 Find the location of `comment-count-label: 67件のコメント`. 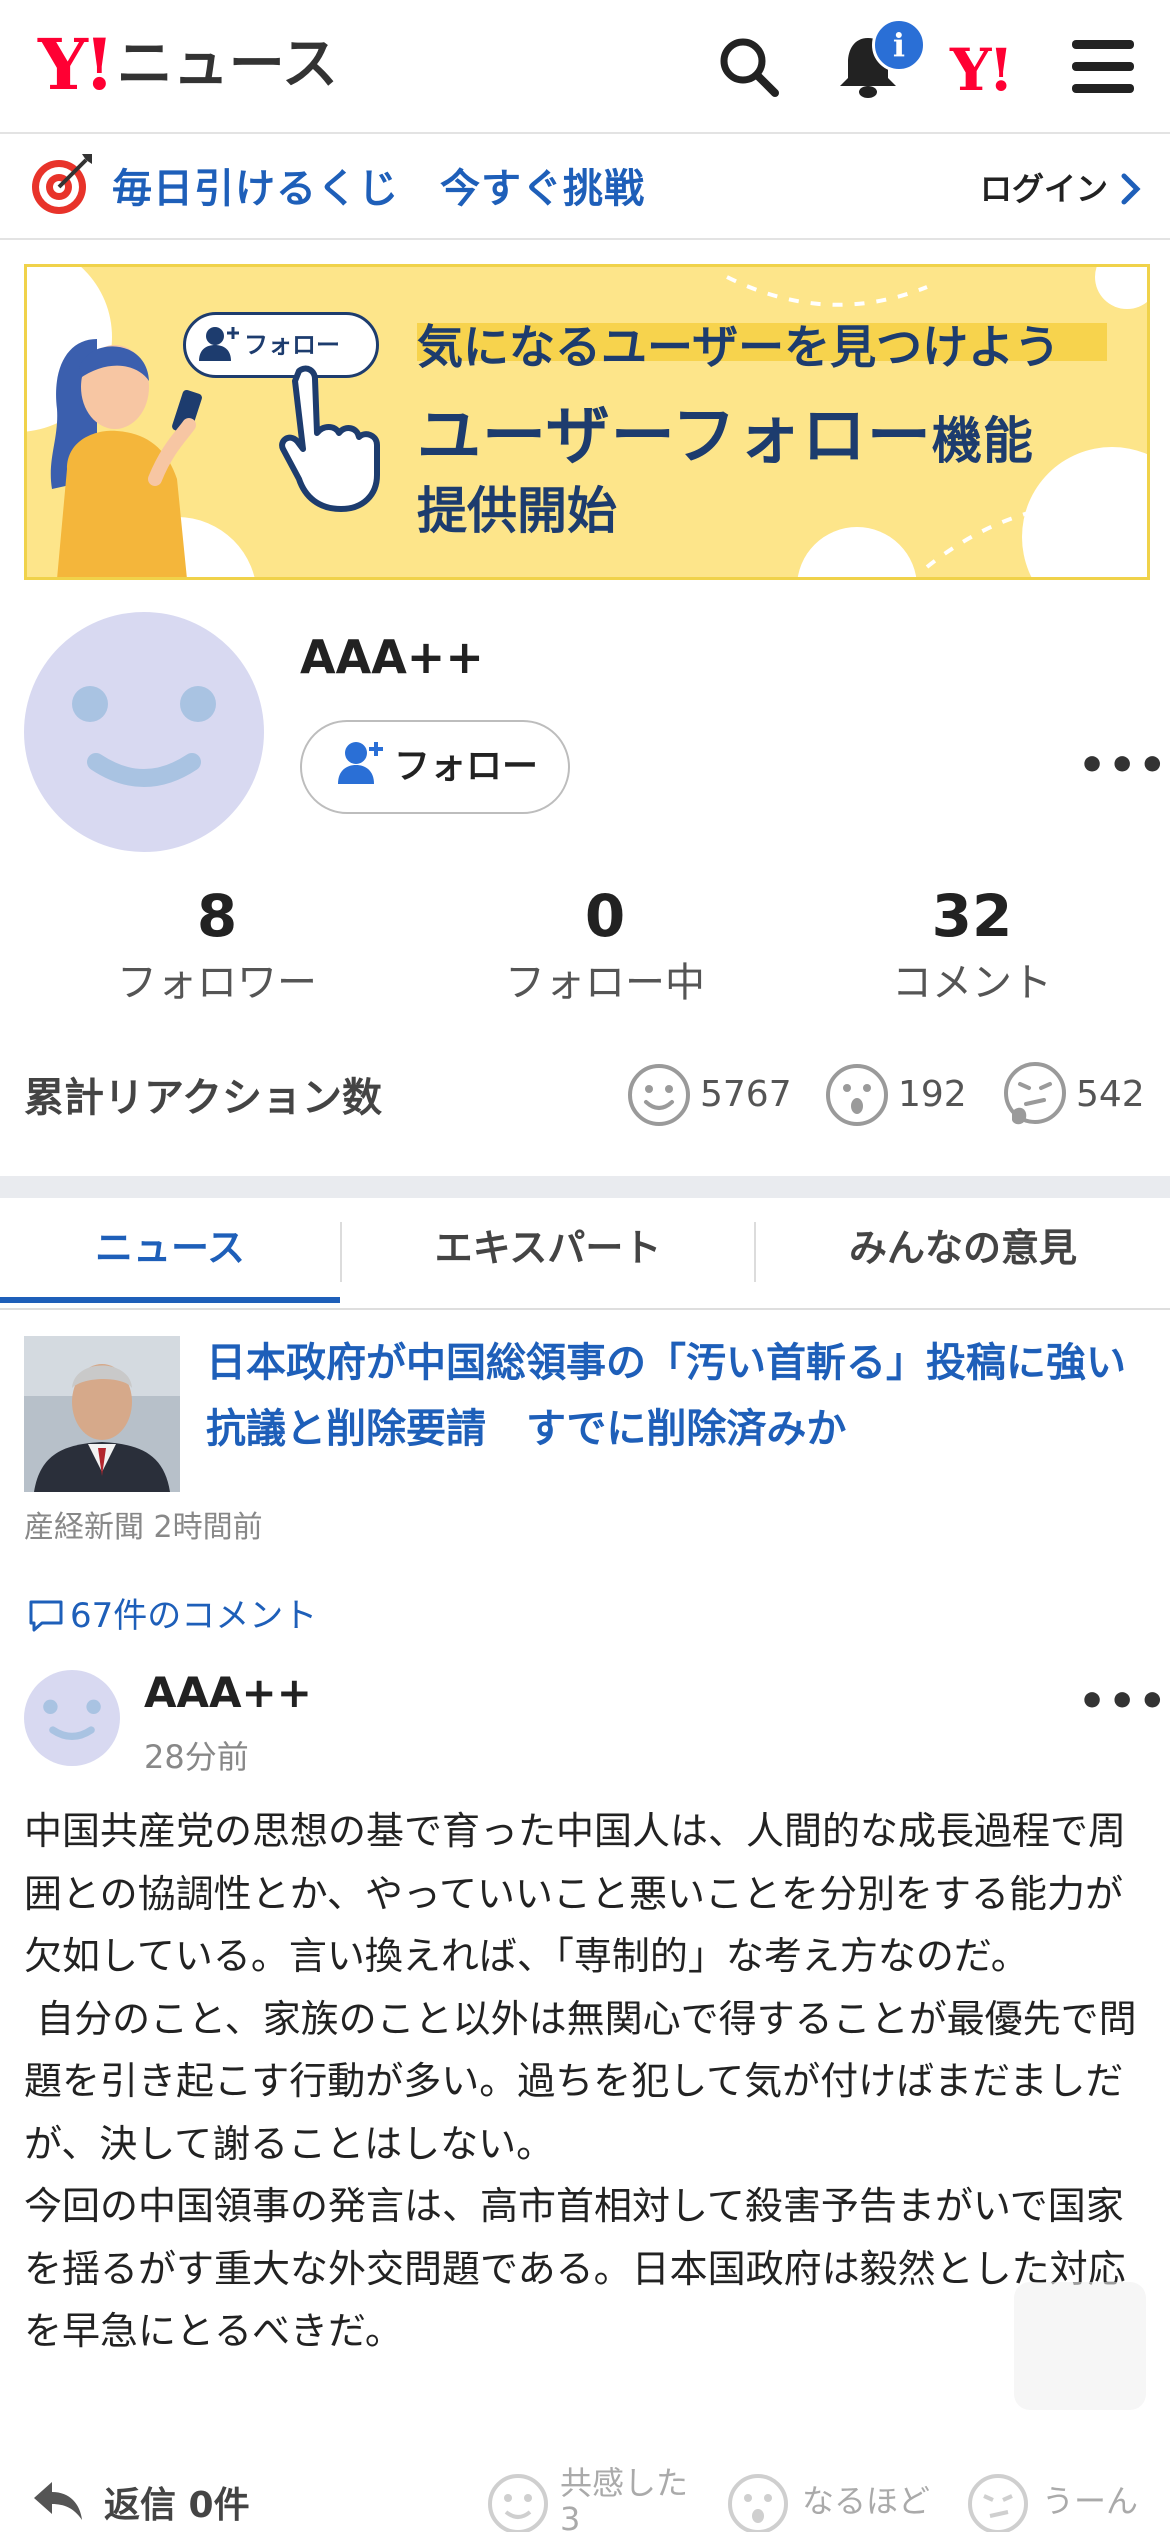

comment-count-label: 67件のコメント is located at coordinates (194, 1616).